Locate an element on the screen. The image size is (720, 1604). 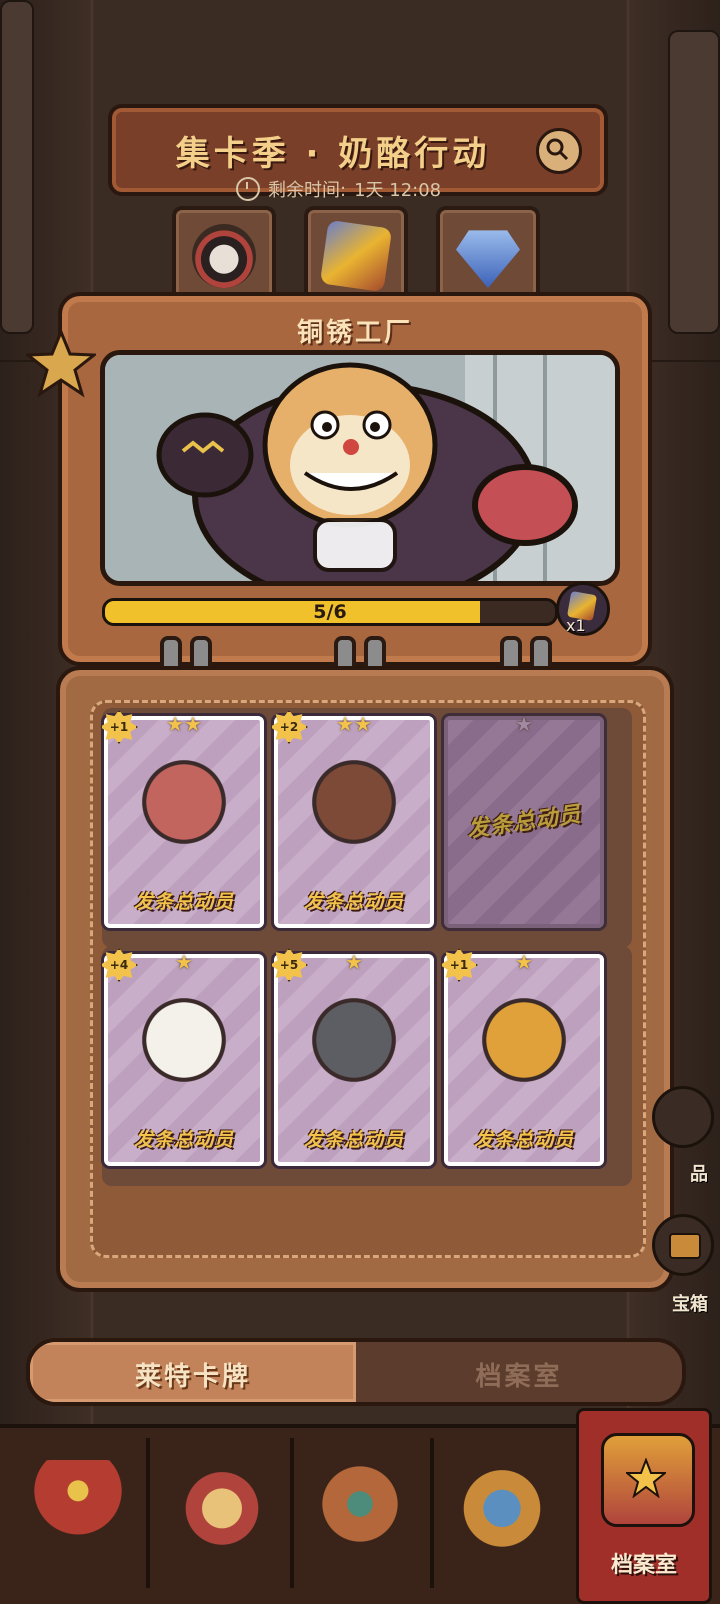
nav-item-control-panel is located at coordinates (359, 1517).